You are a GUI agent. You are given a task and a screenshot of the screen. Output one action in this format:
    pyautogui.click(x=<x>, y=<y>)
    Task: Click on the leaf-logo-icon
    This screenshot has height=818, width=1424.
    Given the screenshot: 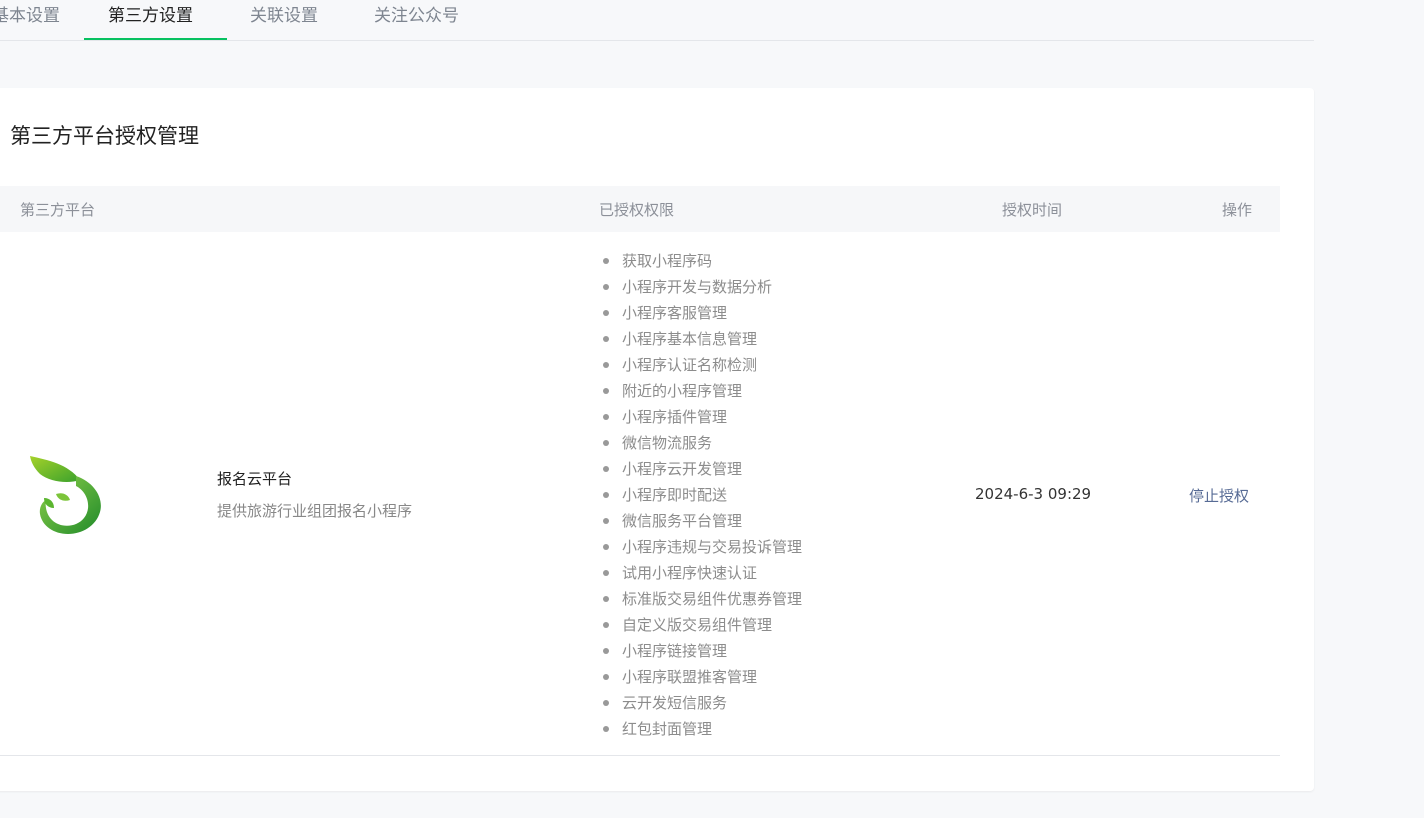 What is the action you would take?
    pyautogui.click(x=65, y=495)
    